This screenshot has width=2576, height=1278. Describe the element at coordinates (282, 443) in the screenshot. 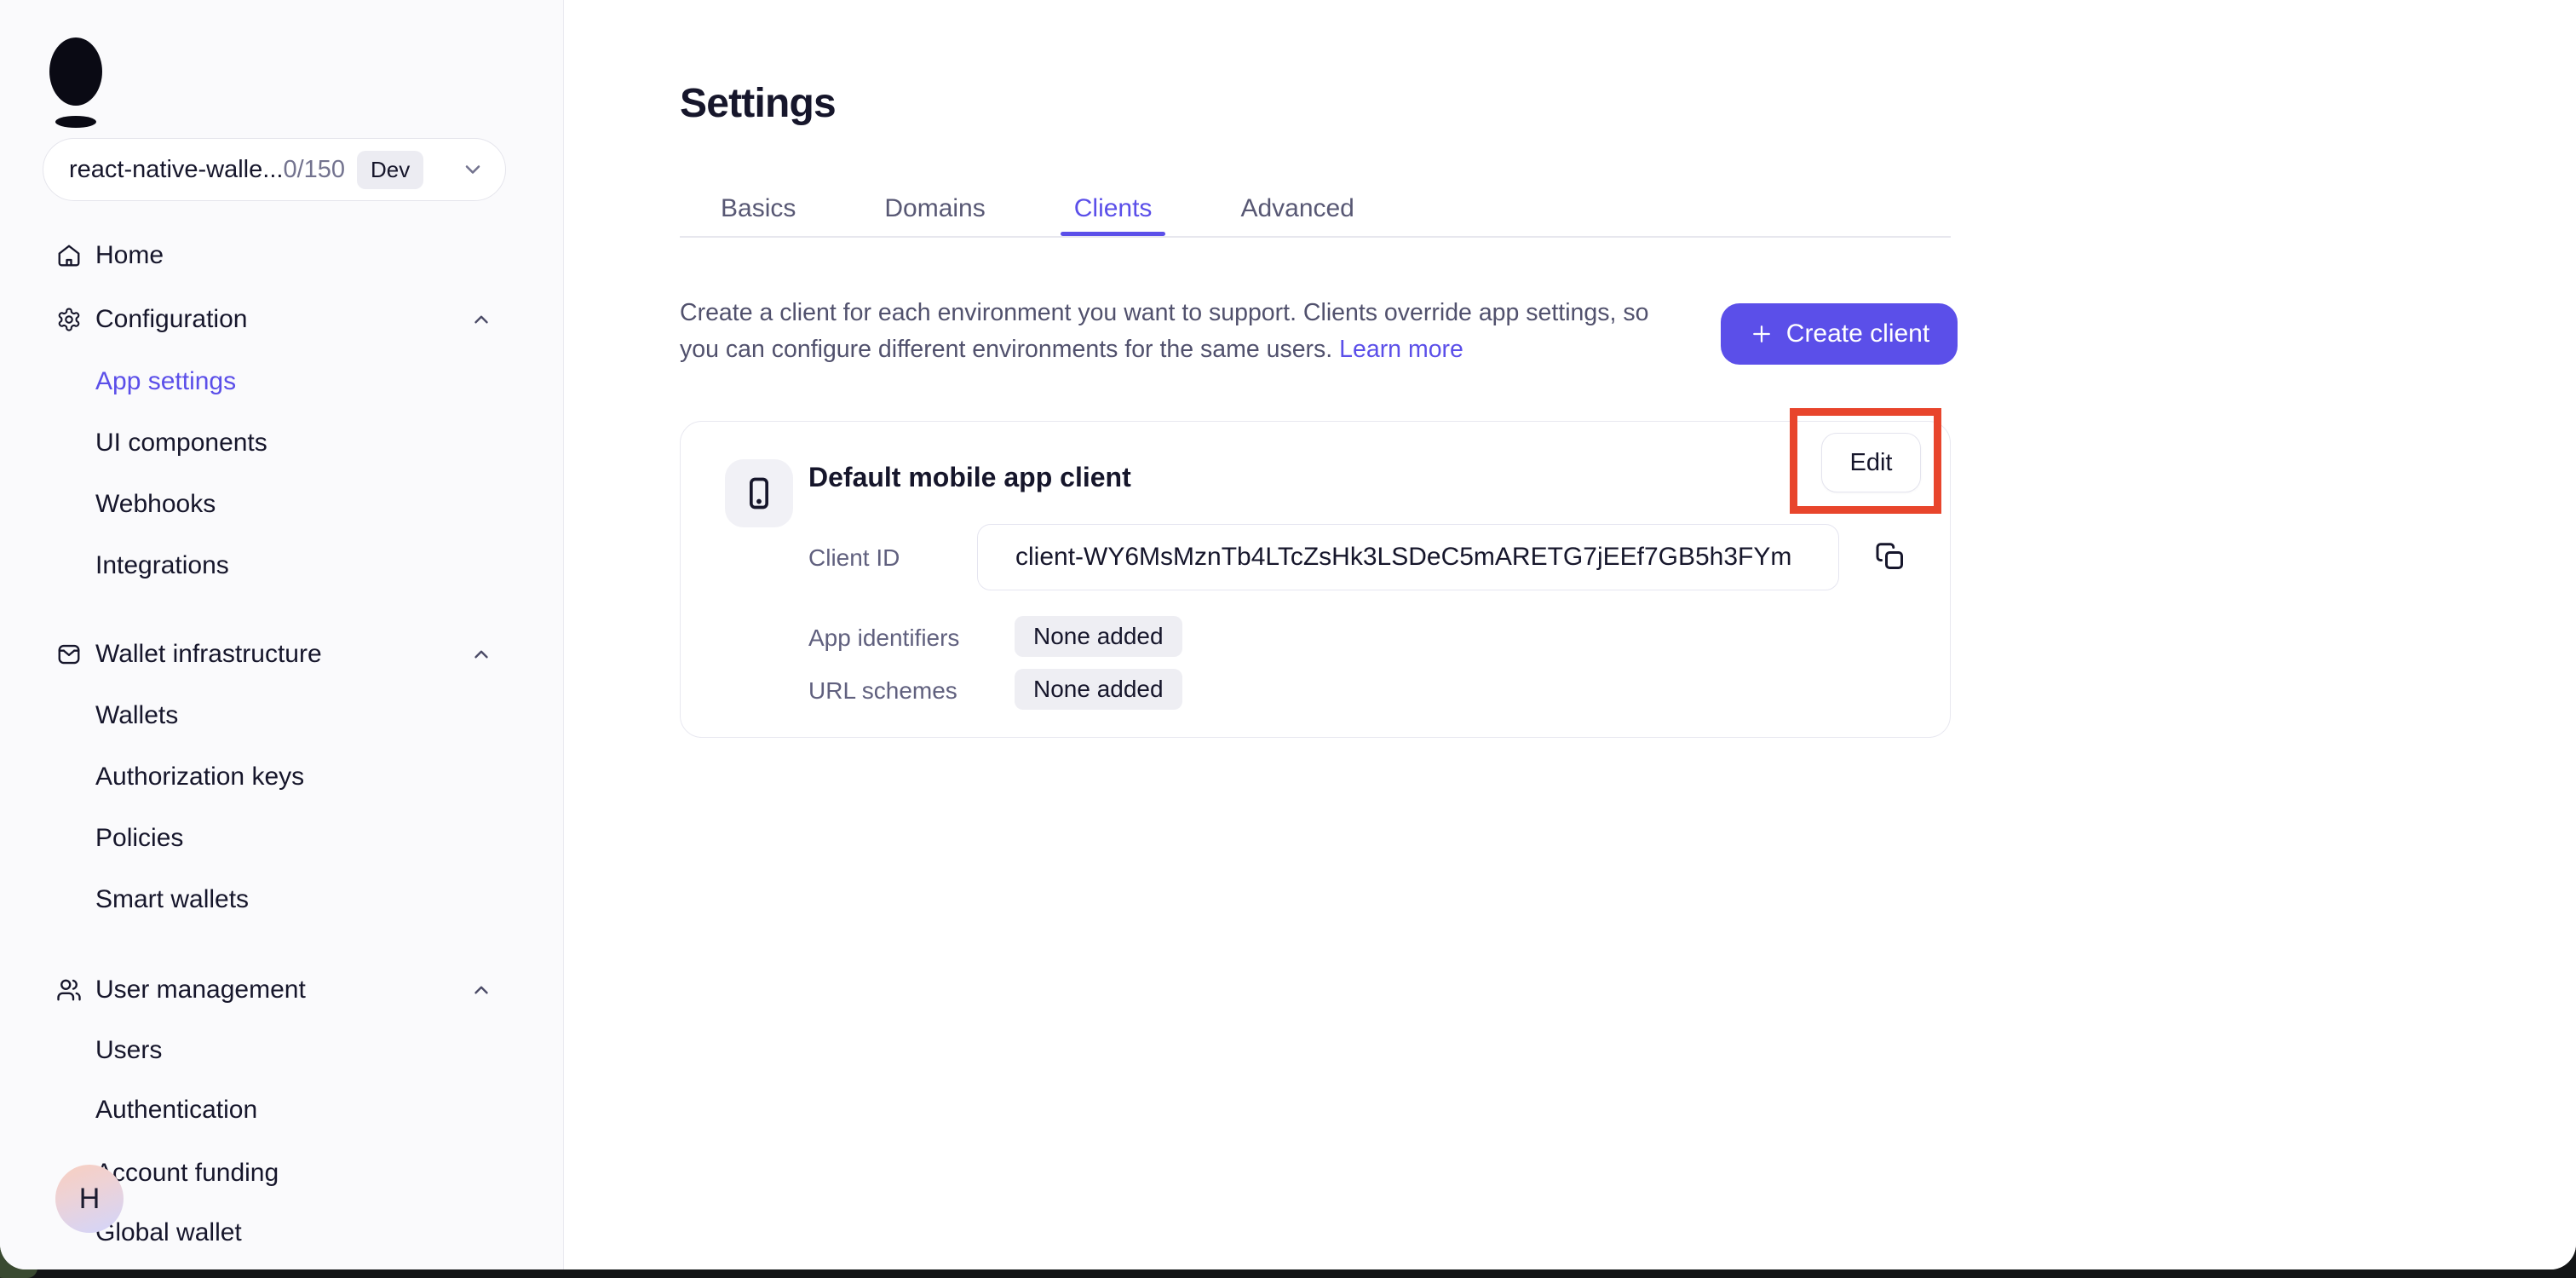

I see `sidebar-item-ui-components: UI components` at that location.